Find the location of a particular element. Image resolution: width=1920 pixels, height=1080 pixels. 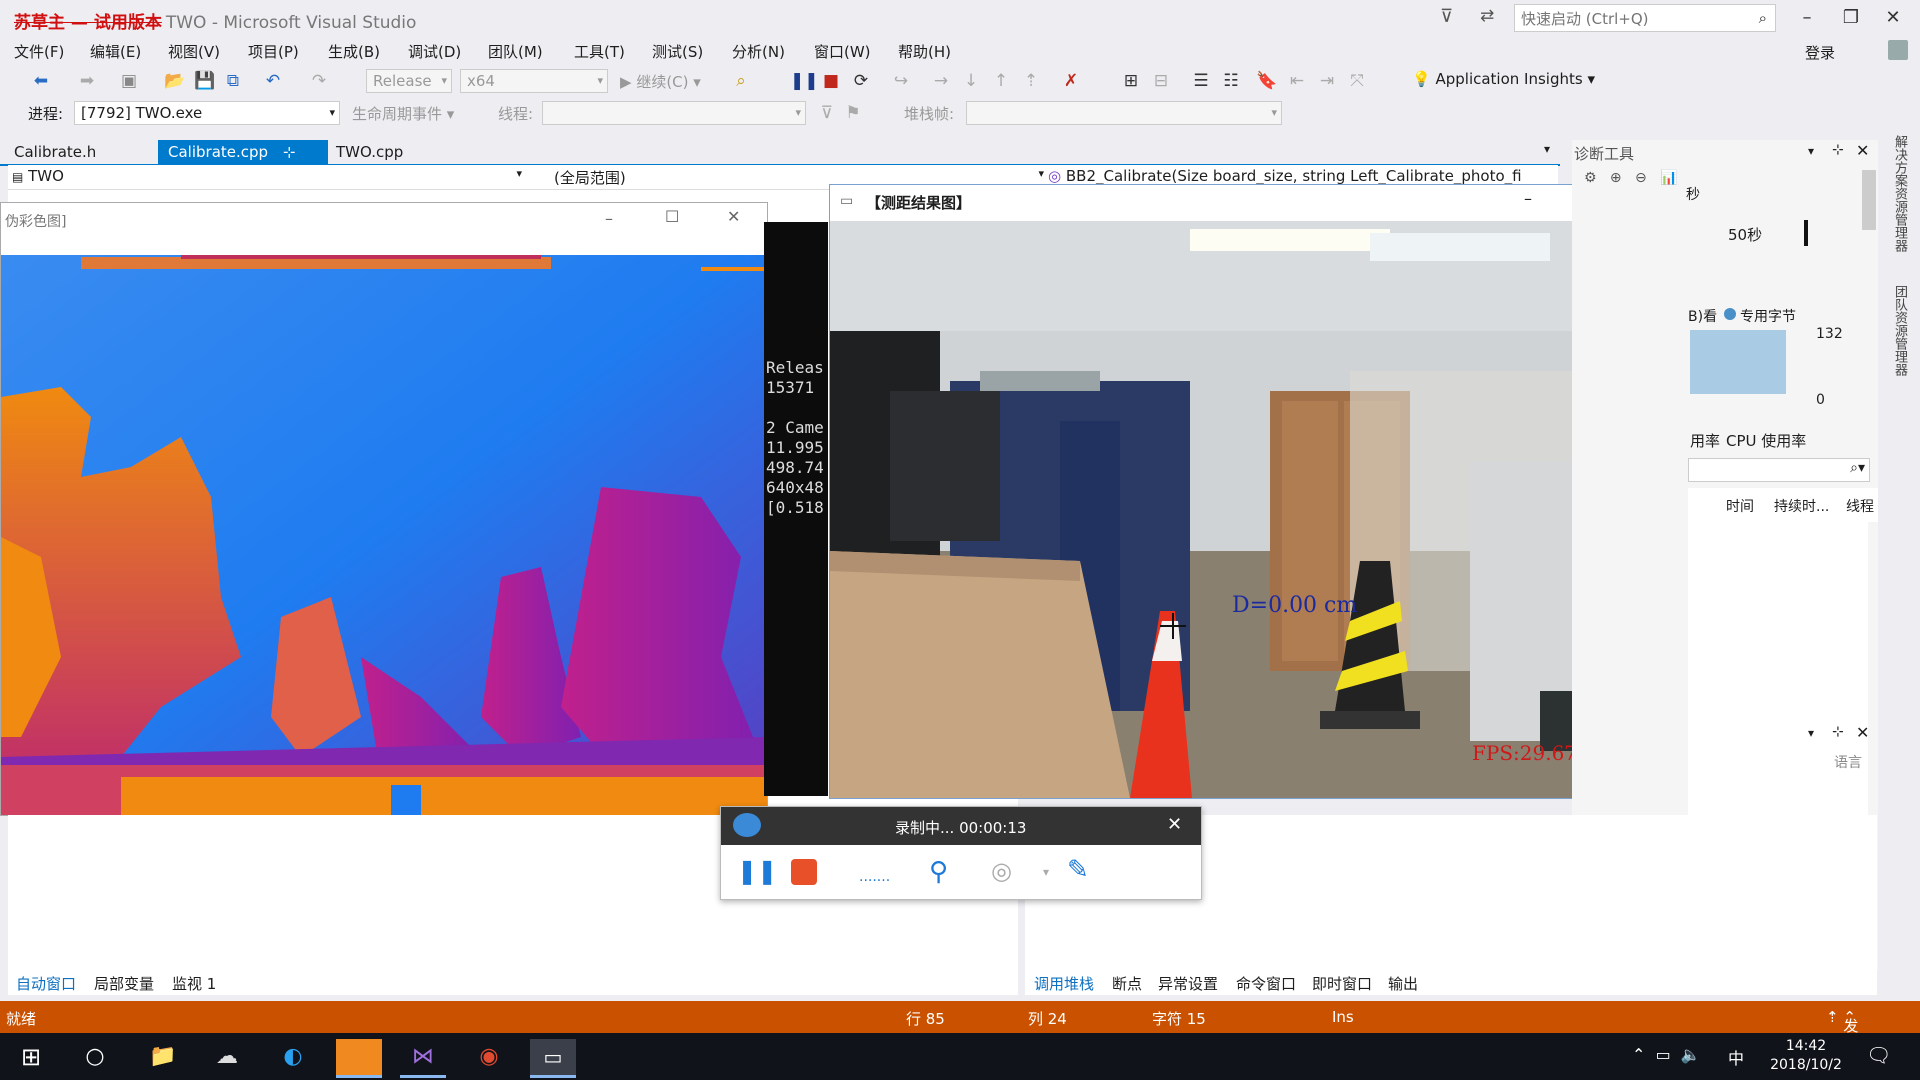

menu-debug: 调试(D) is located at coordinates (434, 51).